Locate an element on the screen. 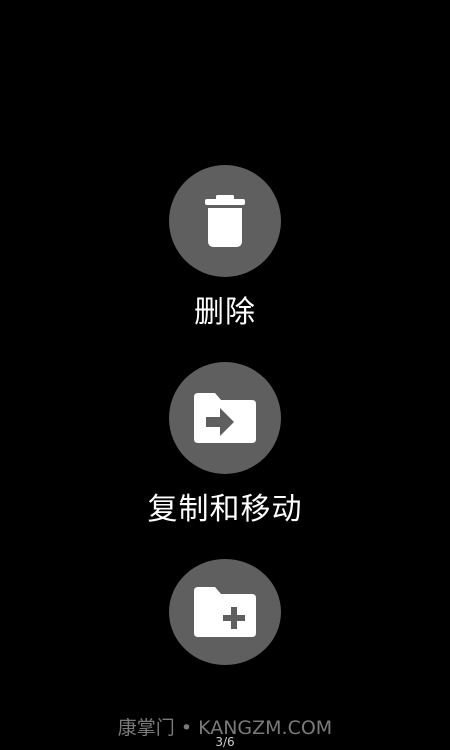 The height and width of the screenshot is (750, 450). trash-icon is located at coordinates (225, 221).